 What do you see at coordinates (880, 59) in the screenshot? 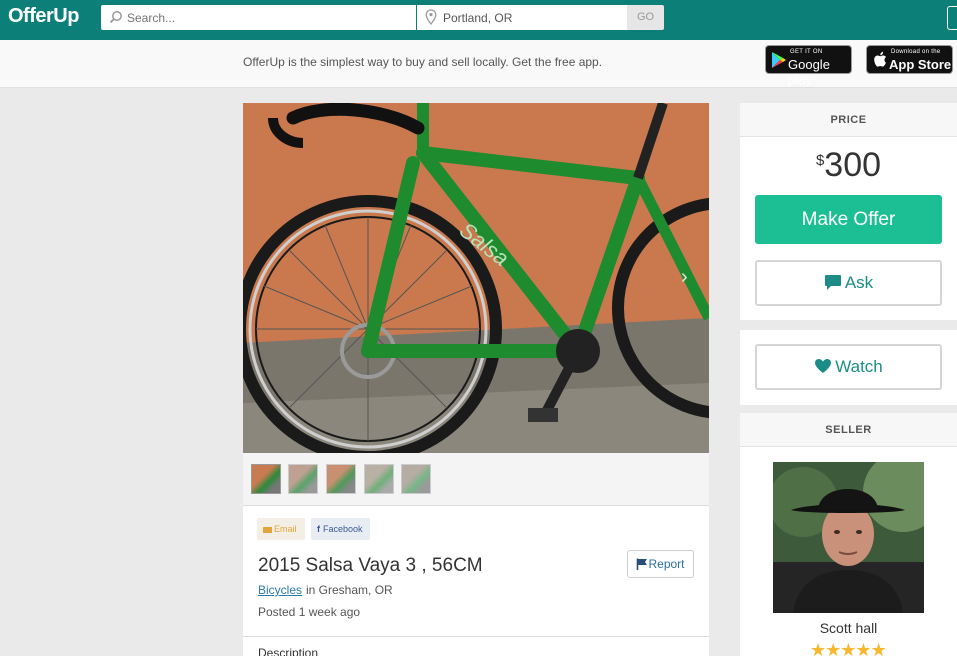
I see `apple-icon` at bounding box center [880, 59].